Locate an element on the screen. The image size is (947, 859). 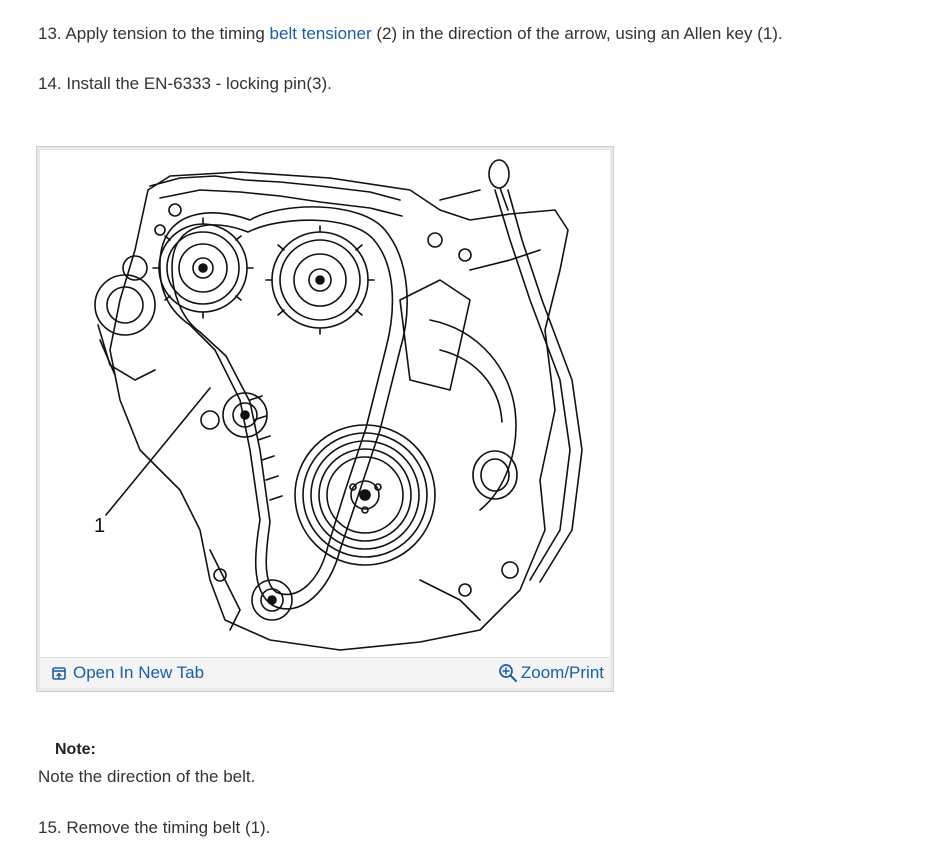
step-13-prefix: 13. Apply tension to the timing is located at coordinates (154, 33).